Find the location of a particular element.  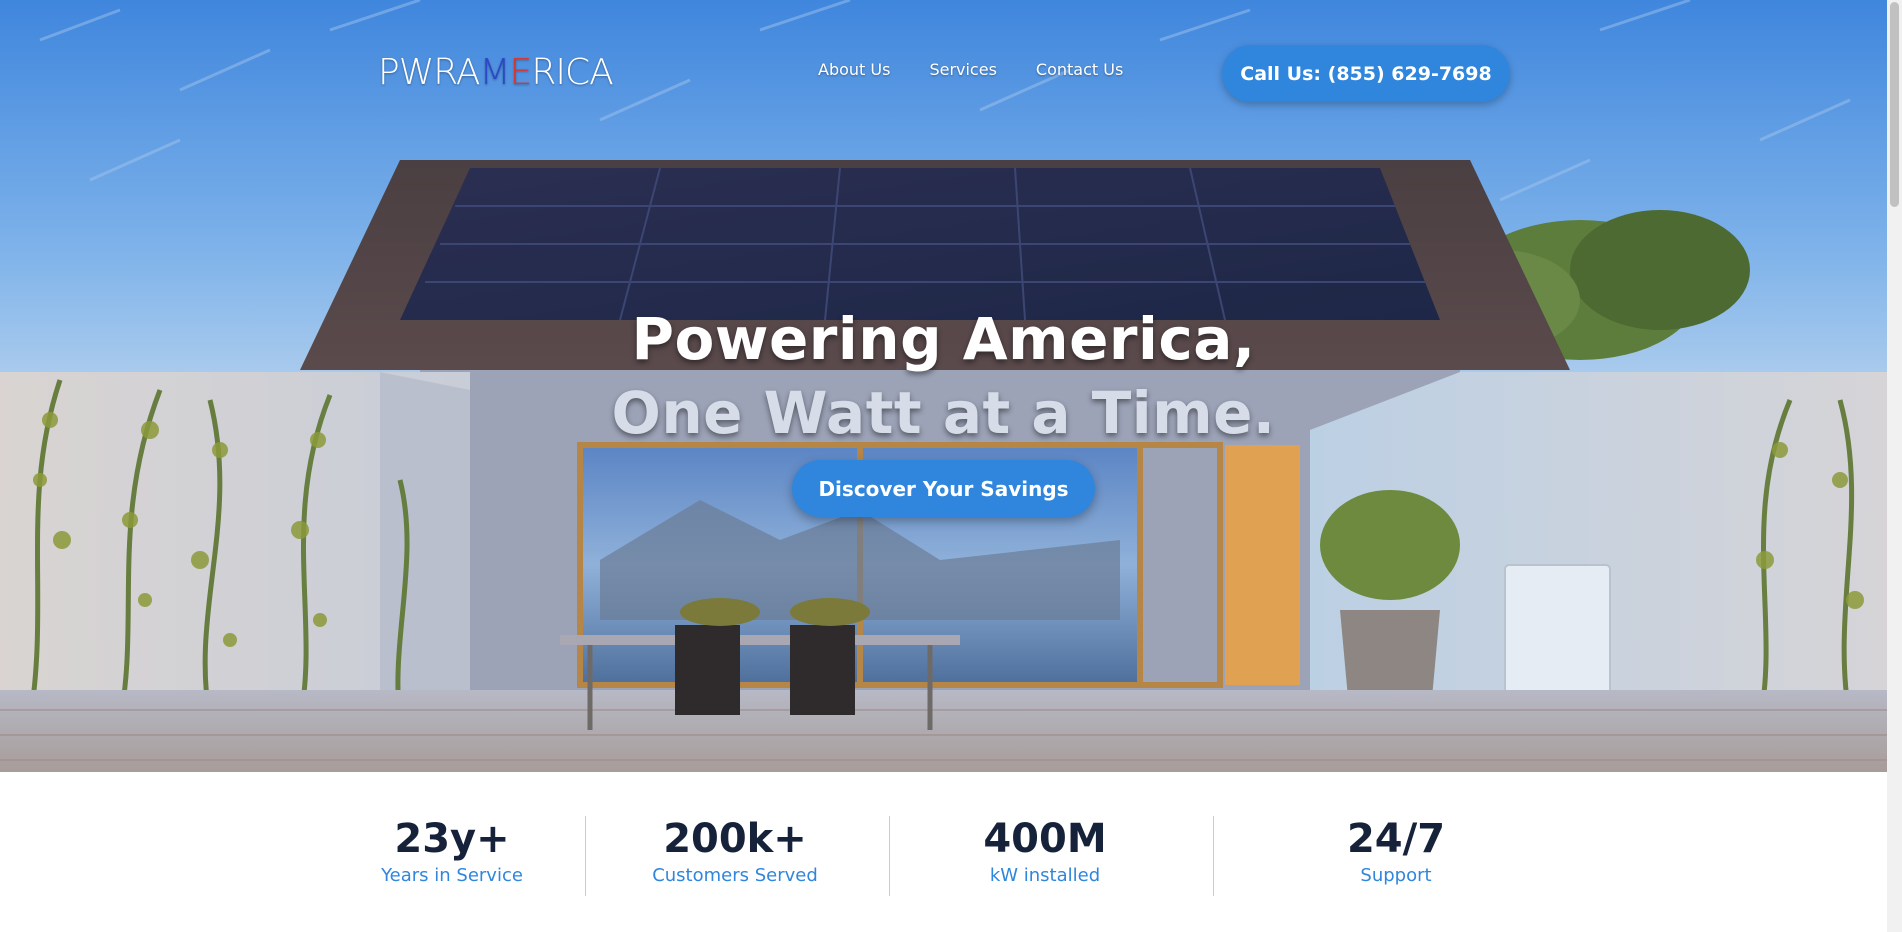

stat-support: 24/7 Support is located at coordinates (1396, 852).